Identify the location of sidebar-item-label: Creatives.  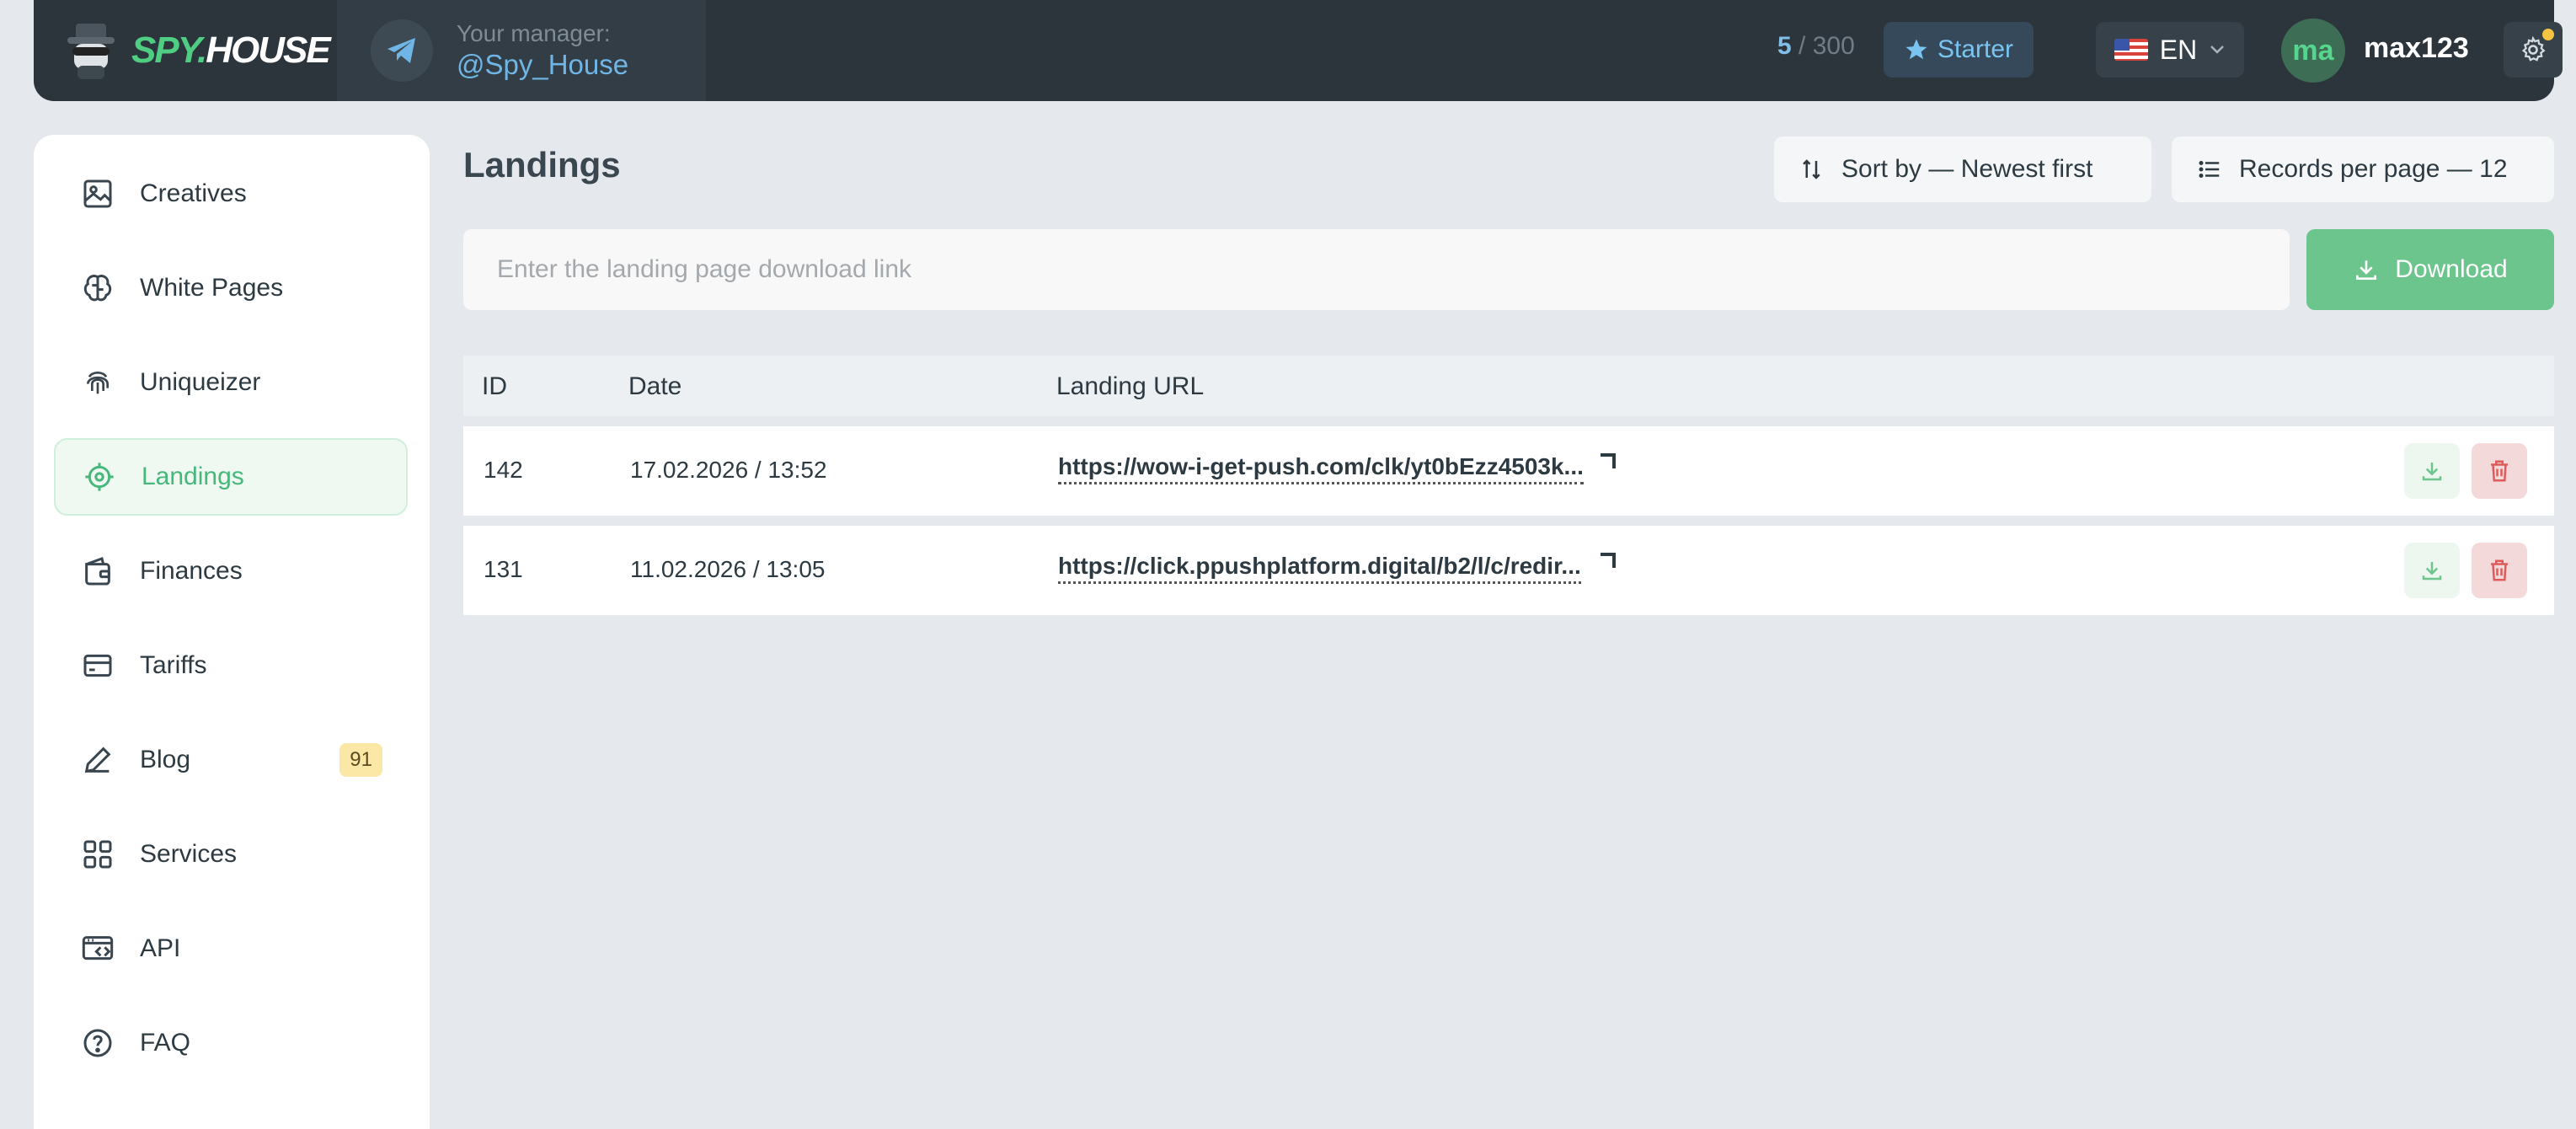
(193, 193).